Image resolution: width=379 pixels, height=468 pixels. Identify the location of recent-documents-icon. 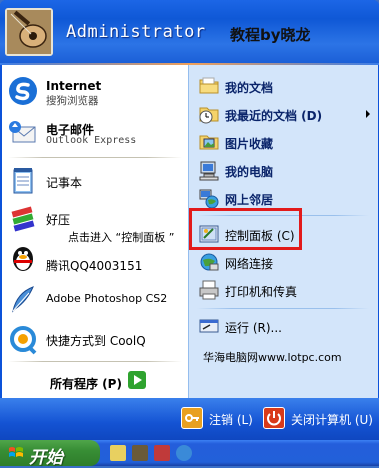
(209, 115).